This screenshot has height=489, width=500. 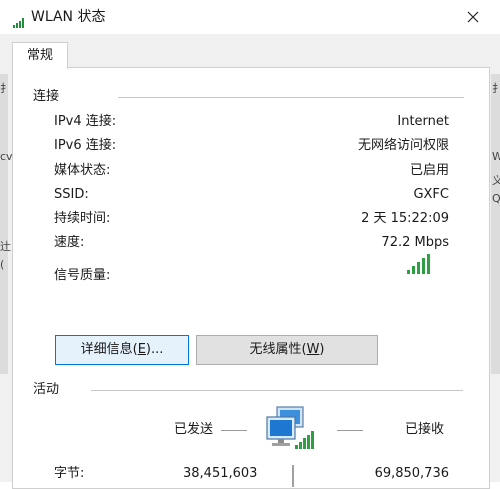 I want to click on ipv4-label: IPv4 连接:, so click(x=85, y=121).